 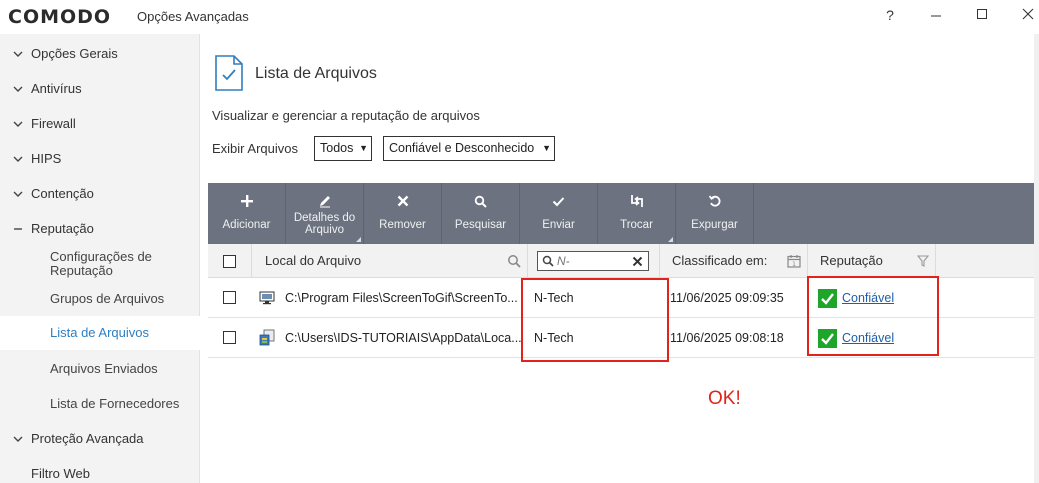 I want to click on sidebar-item-hips: HIPS, so click(x=100, y=159).